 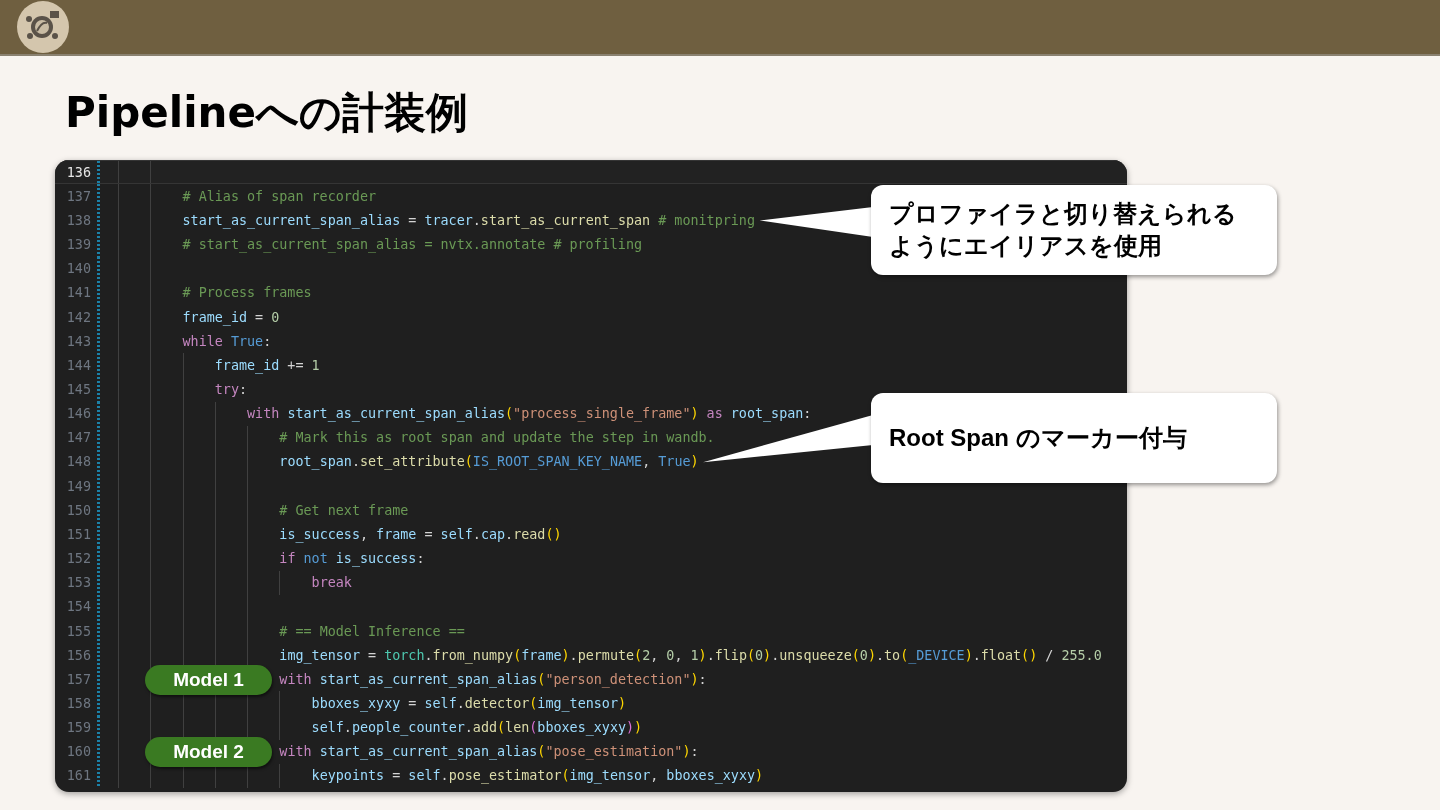 I want to click on line-number: 148, so click(x=78, y=462).